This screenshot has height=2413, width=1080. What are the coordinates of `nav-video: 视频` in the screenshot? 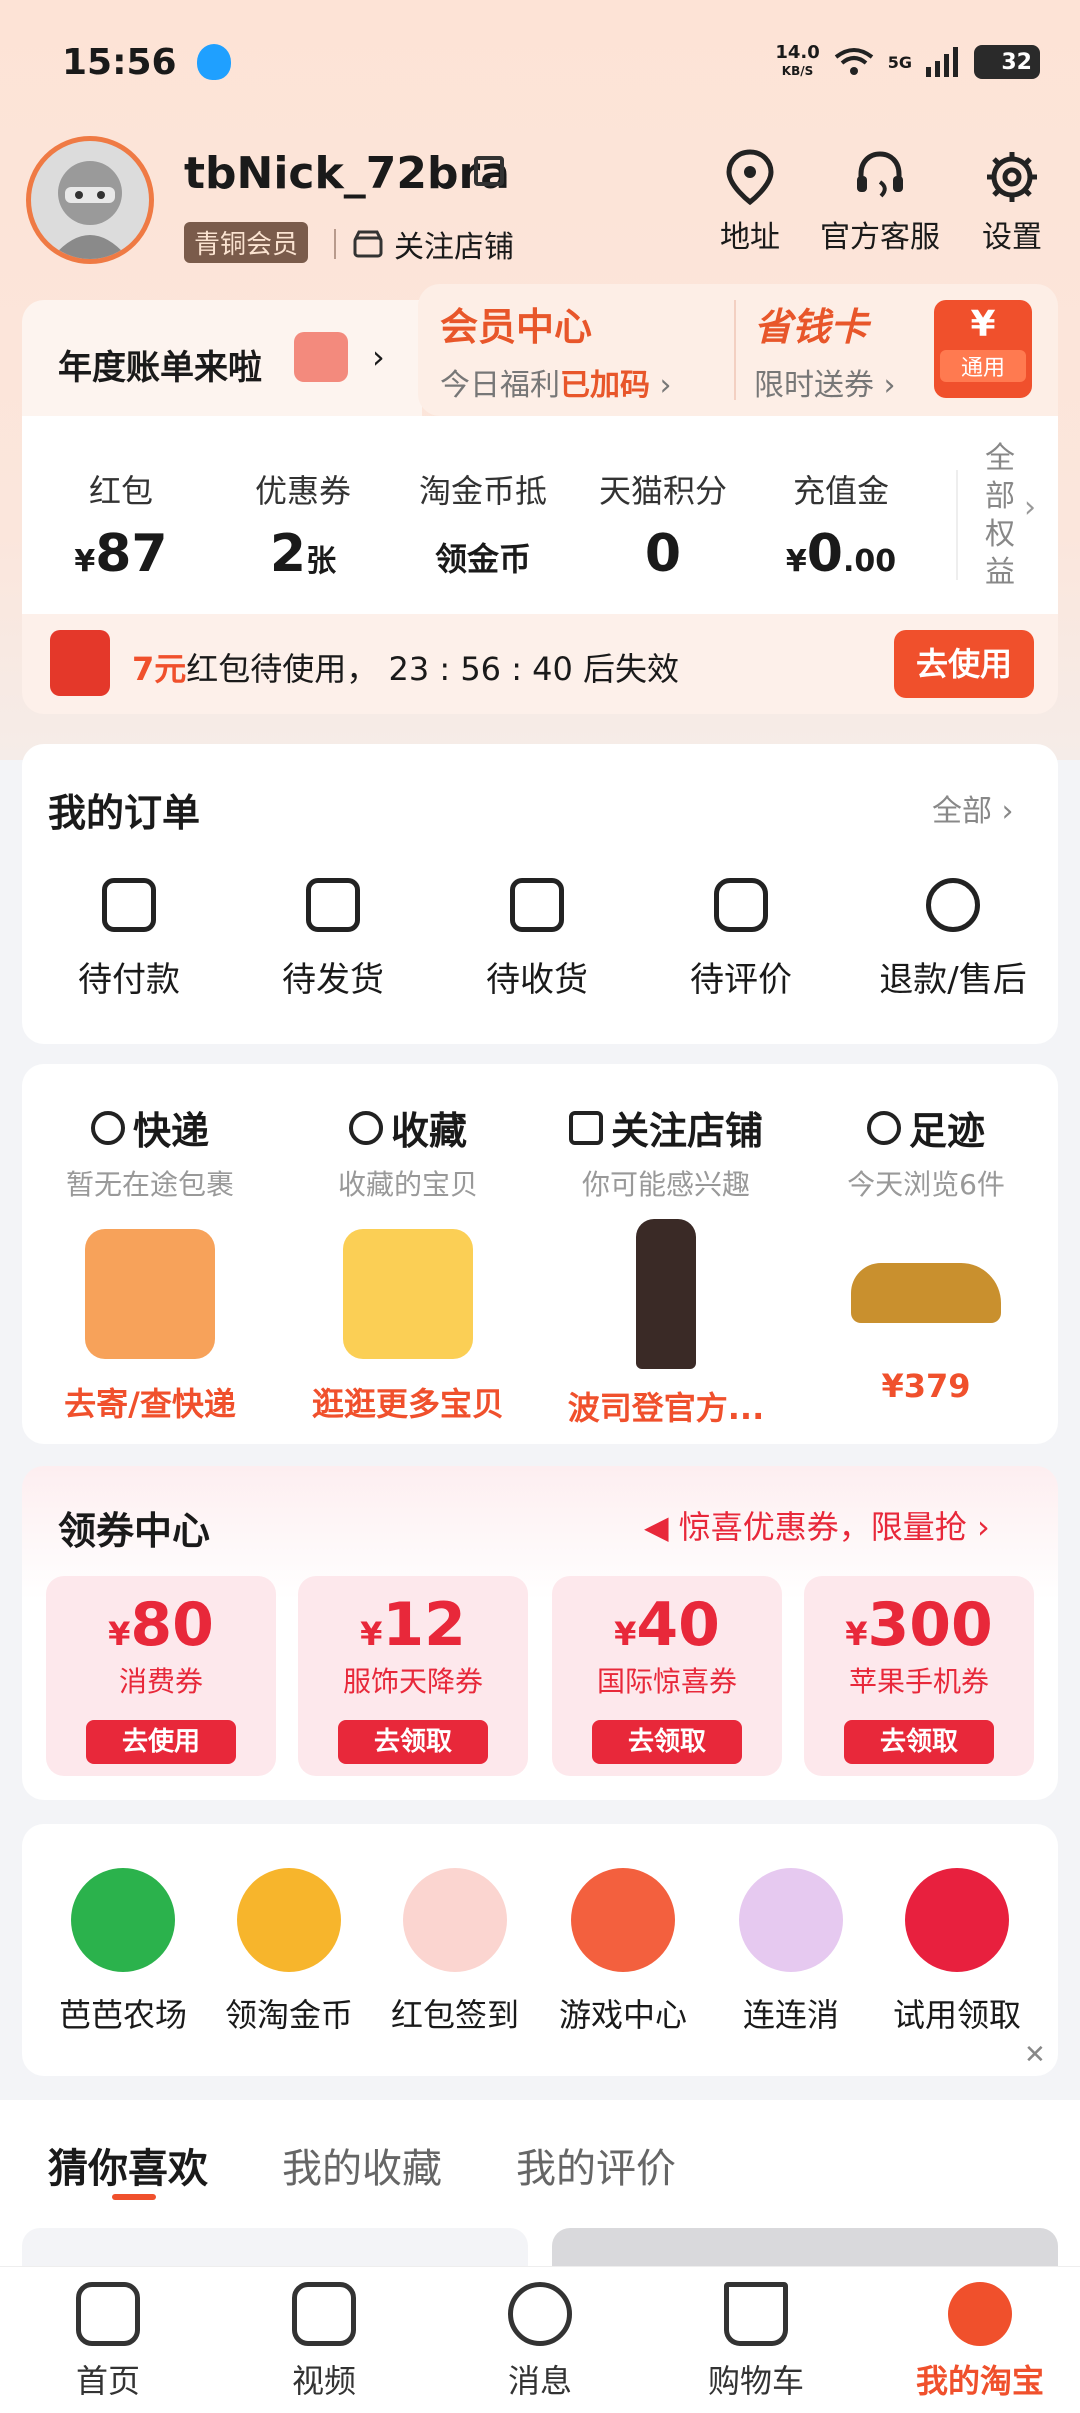 It's located at (324, 2342).